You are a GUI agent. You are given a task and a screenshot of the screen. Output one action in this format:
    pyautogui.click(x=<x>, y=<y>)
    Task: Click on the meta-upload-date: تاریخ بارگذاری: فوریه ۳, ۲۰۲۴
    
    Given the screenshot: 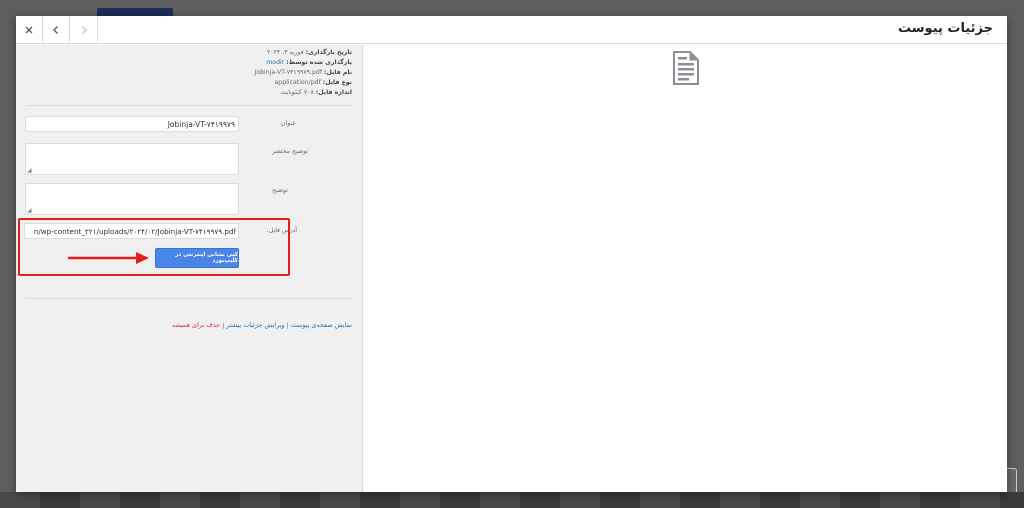 What is the action you would take?
    pyautogui.click(x=309, y=52)
    